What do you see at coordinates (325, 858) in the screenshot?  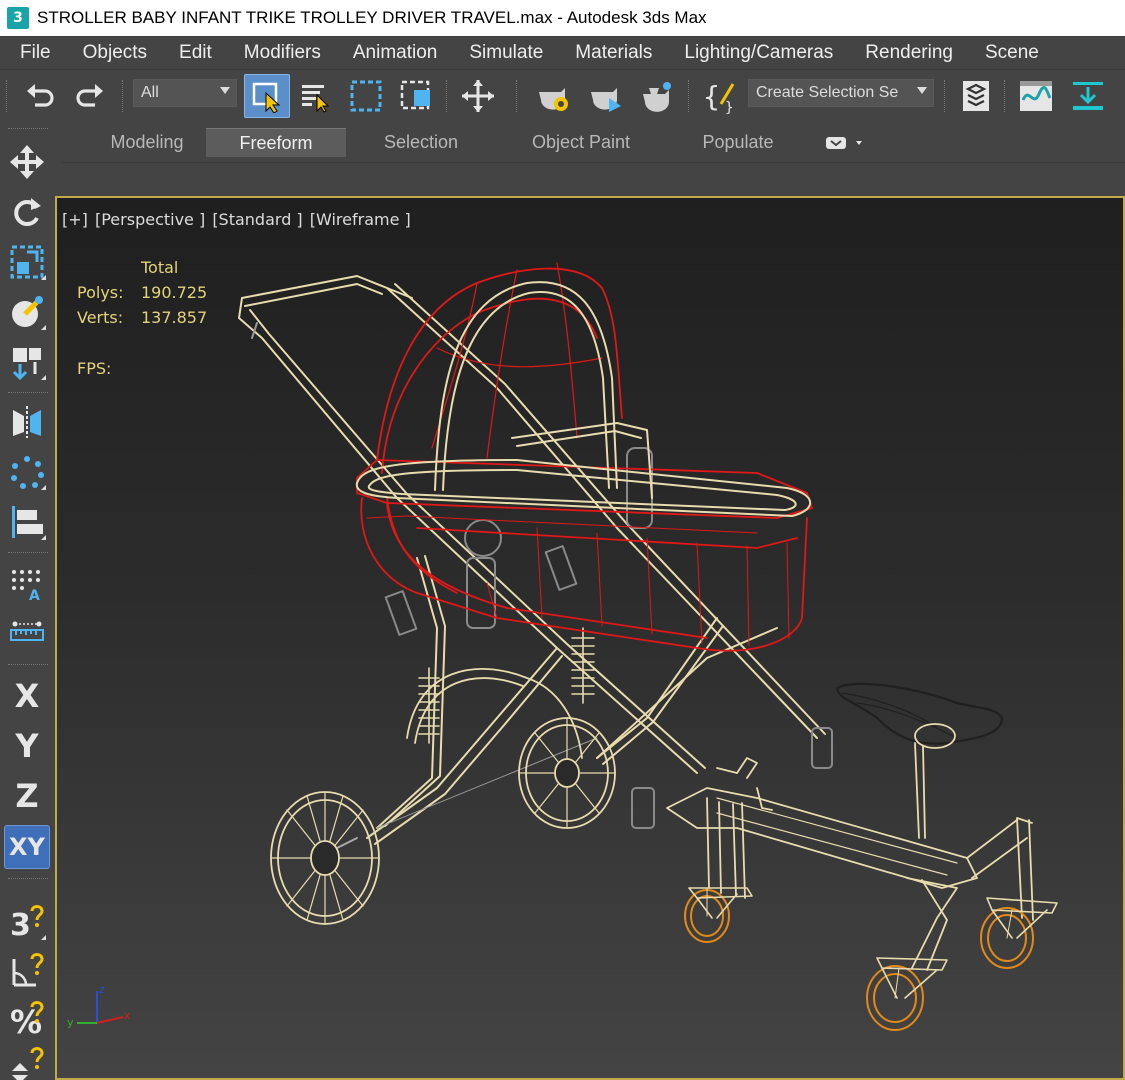 I see `rear-wheel` at bounding box center [325, 858].